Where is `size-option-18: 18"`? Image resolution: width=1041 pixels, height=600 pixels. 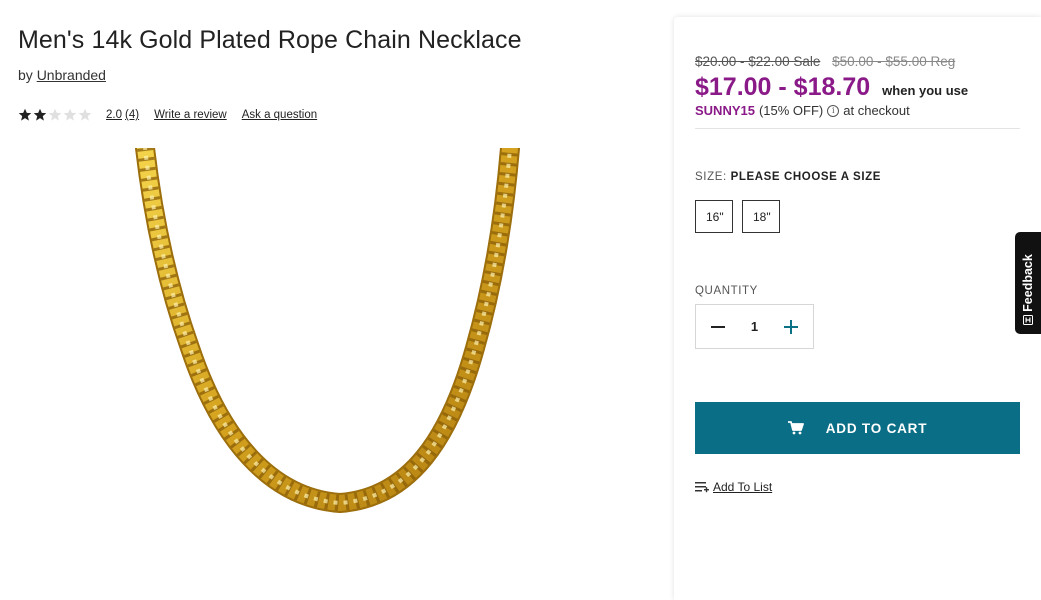 size-option-18: 18" is located at coordinates (761, 216).